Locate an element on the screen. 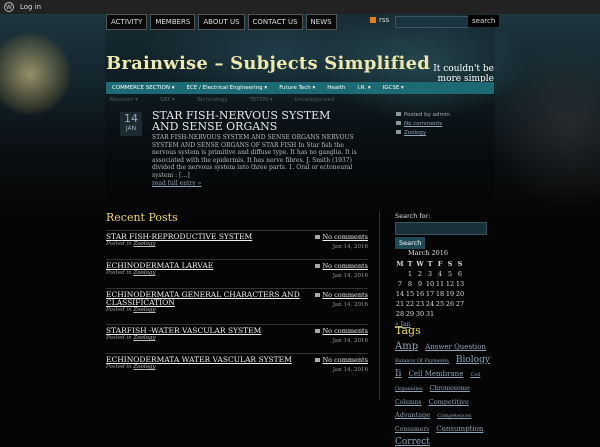  calendar-day: 30 is located at coordinates (420, 314).